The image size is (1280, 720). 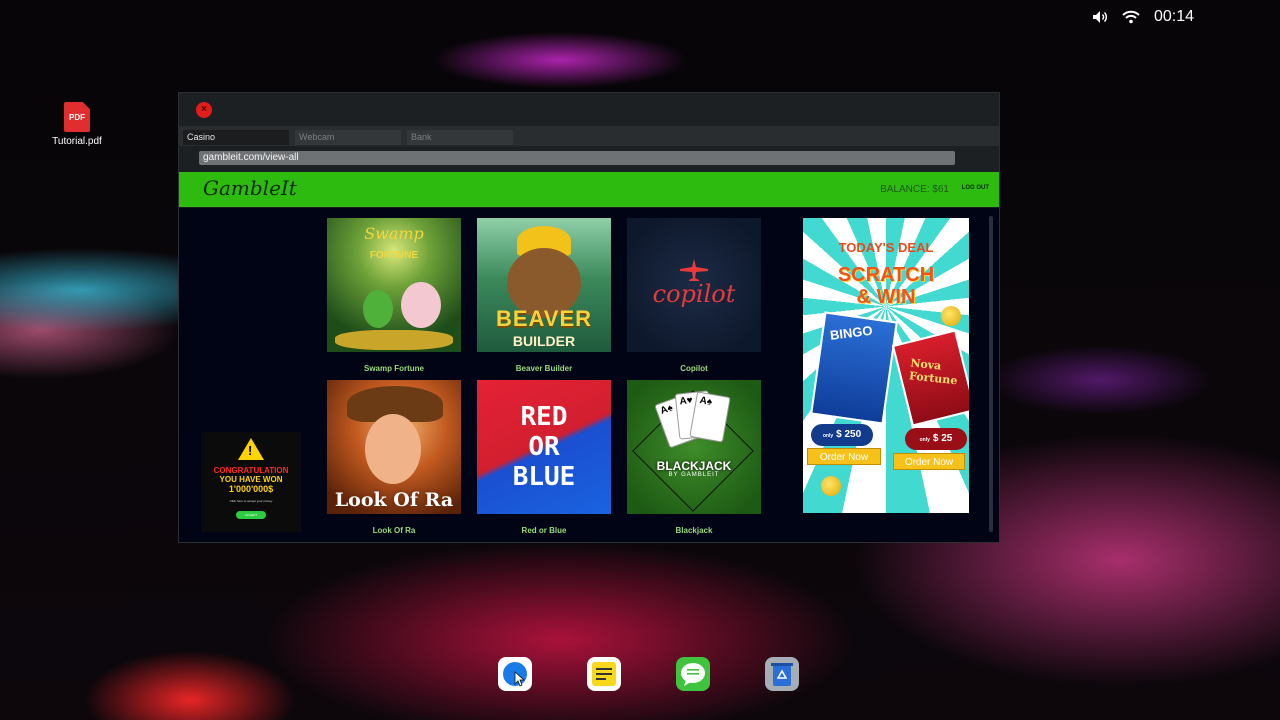 I want to click on dock-notes, so click(x=604, y=674).